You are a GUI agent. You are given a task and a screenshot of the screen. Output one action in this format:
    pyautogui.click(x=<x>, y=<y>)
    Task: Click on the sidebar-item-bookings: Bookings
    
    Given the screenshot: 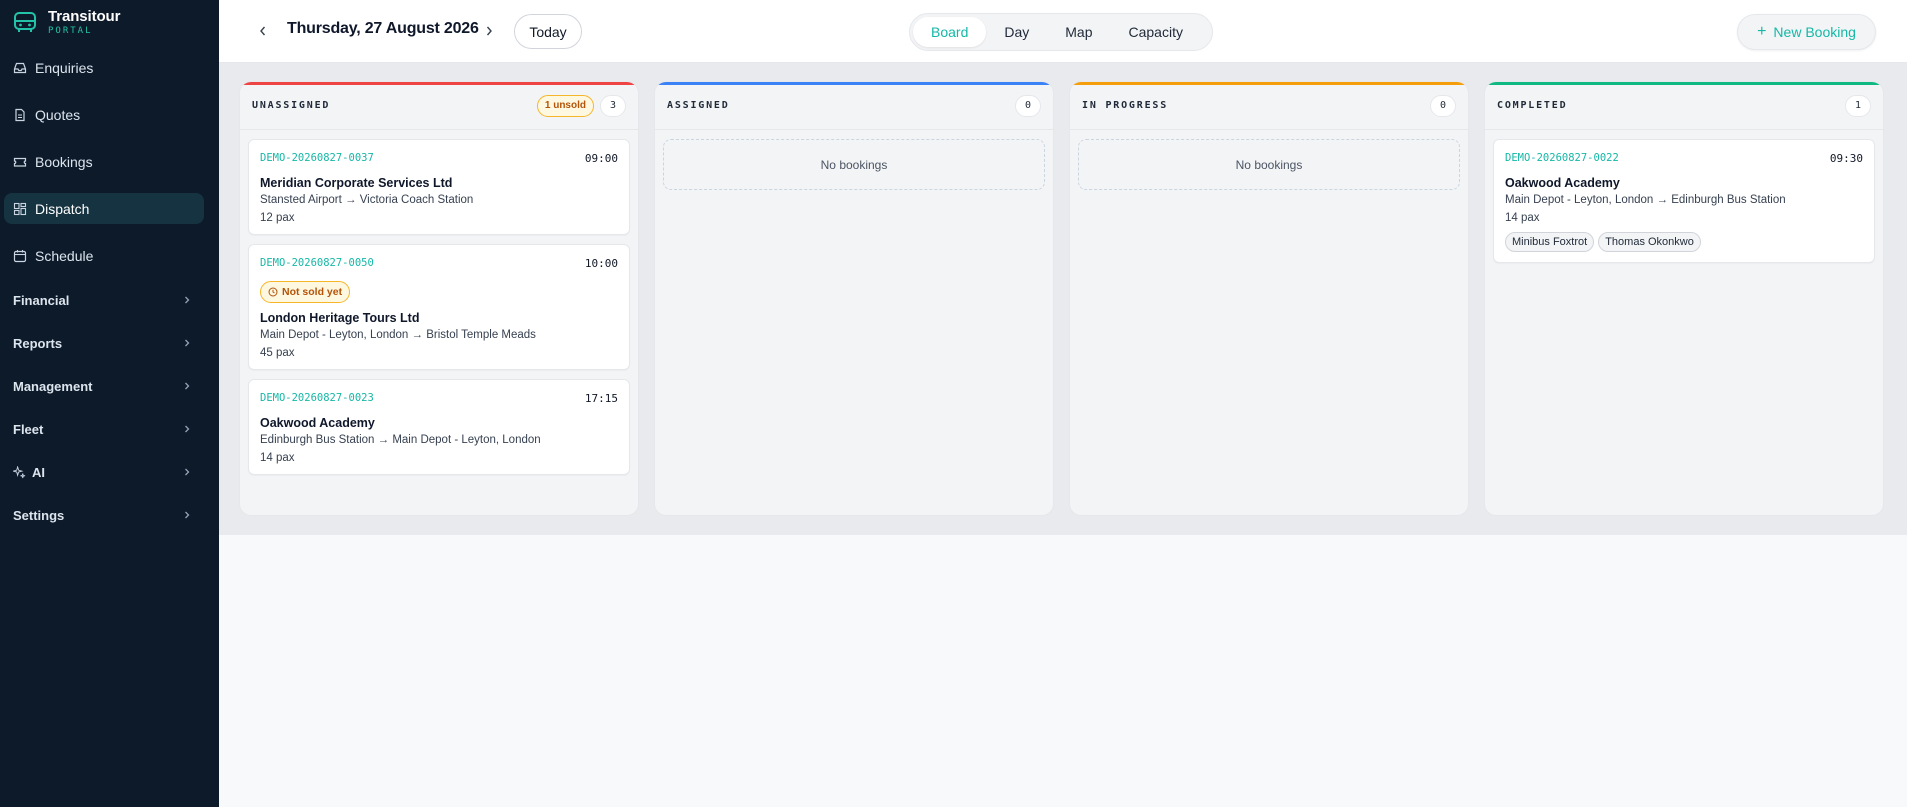 What is the action you would take?
    pyautogui.click(x=104, y=161)
    